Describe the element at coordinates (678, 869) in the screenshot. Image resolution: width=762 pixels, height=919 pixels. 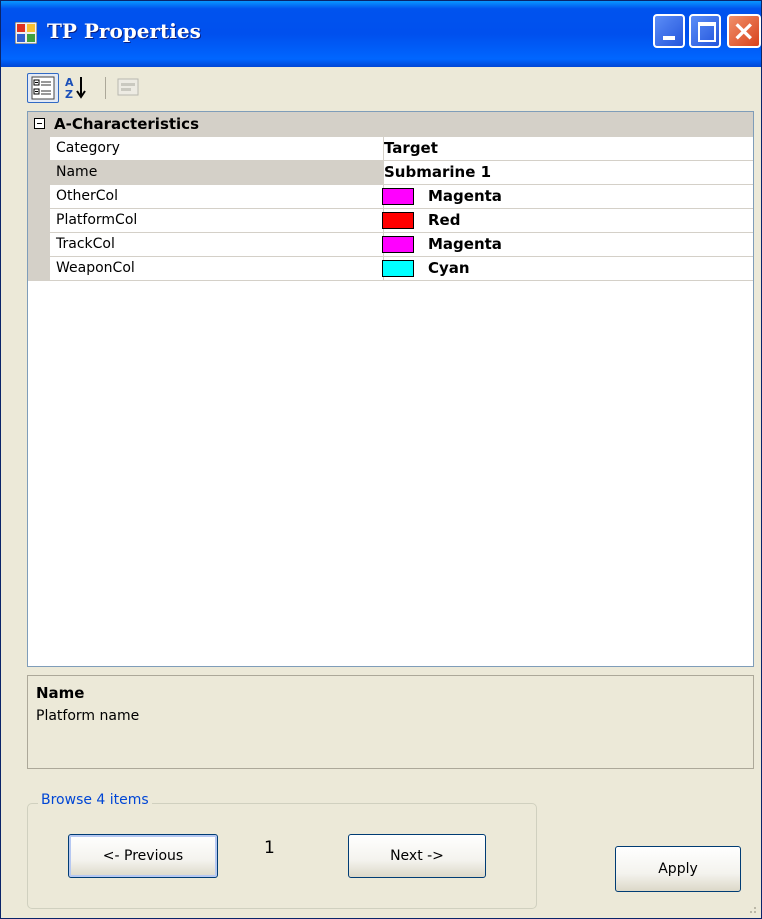
I see `apply-button: Apply` at that location.